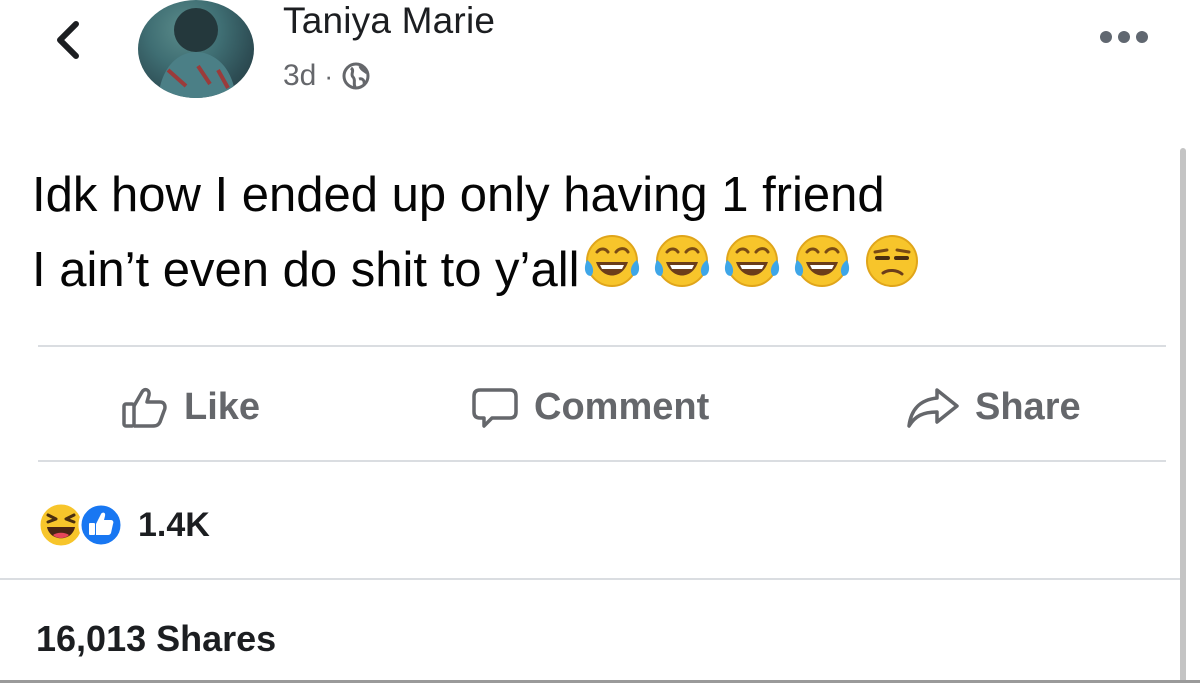 The height and width of the screenshot is (683, 1200). What do you see at coordinates (197, 53) in the screenshot?
I see `avatar-photo` at bounding box center [197, 53].